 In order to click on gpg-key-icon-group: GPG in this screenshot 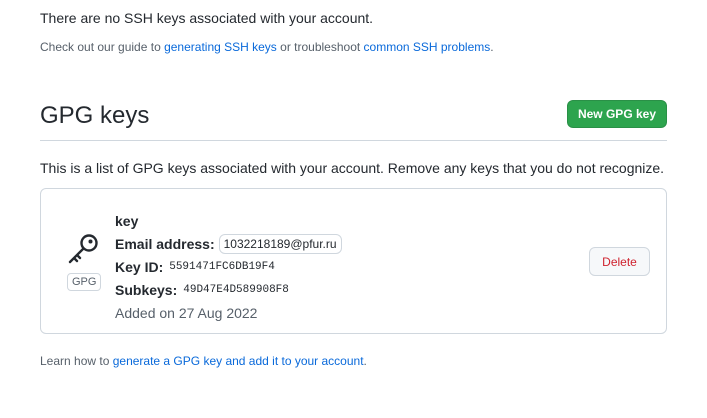, I will do `click(83, 262)`.